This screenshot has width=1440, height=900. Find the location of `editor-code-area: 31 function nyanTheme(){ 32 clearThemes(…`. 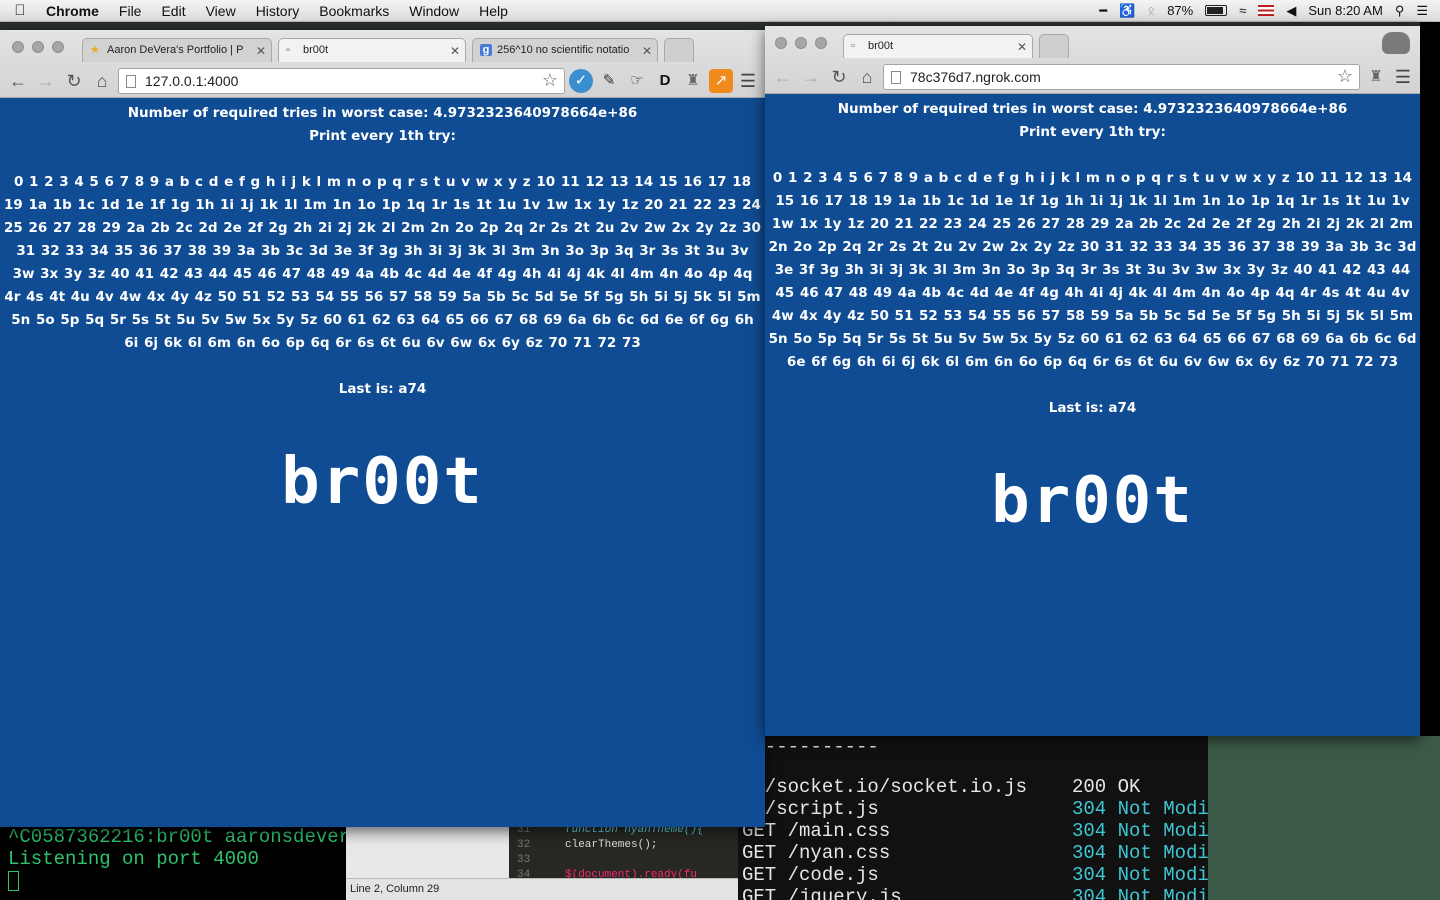

editor-code-area: 31 function nyanTheme(){ 32 clearThemes(… is located at coordinates (623, 850).